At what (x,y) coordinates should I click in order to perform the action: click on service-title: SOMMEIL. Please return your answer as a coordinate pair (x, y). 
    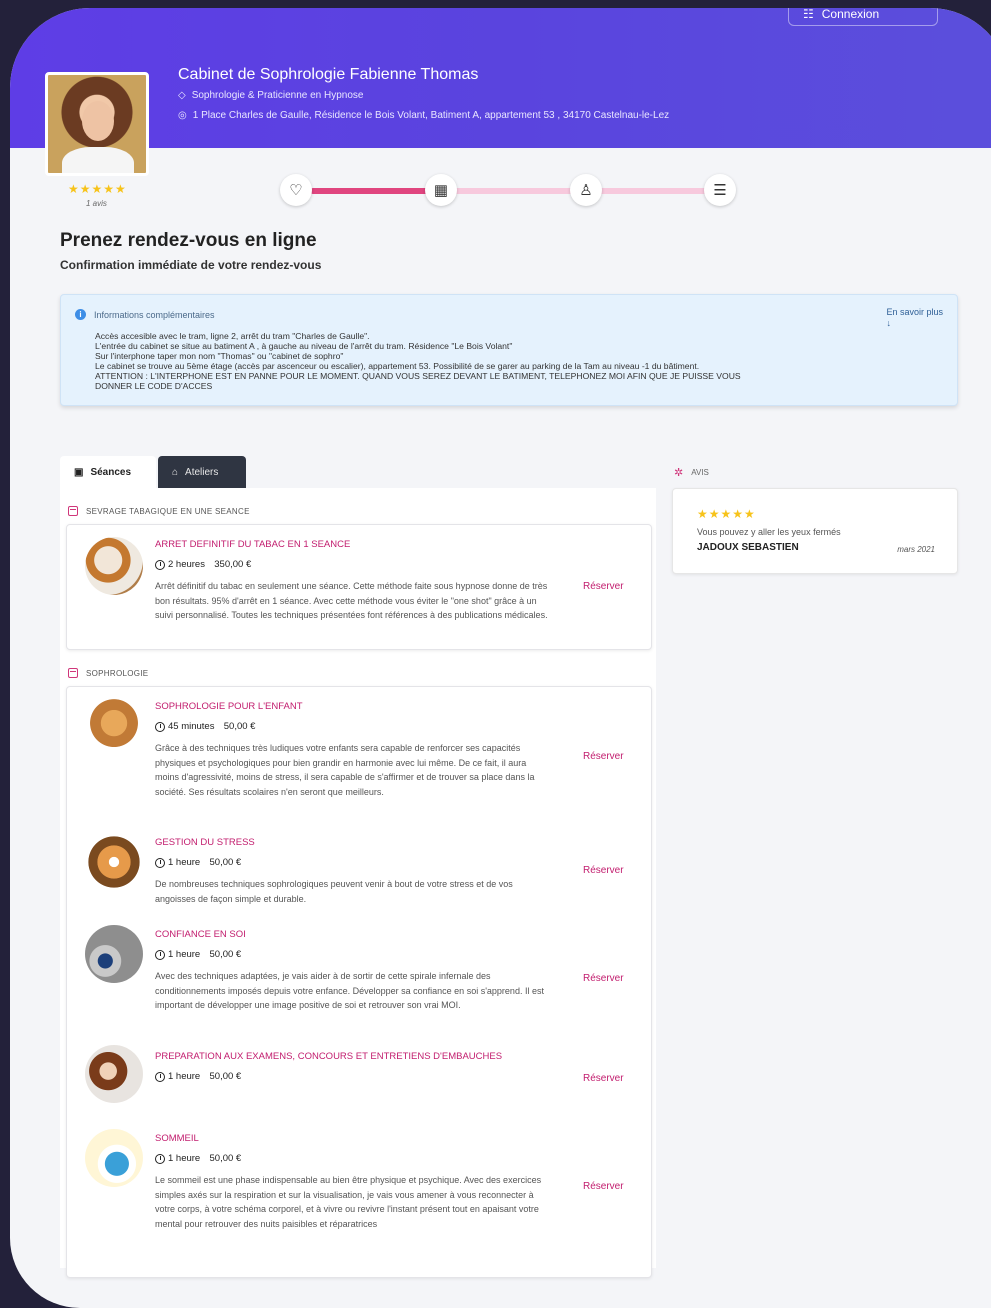
    Looking at the image, I should click on (177, 1138).